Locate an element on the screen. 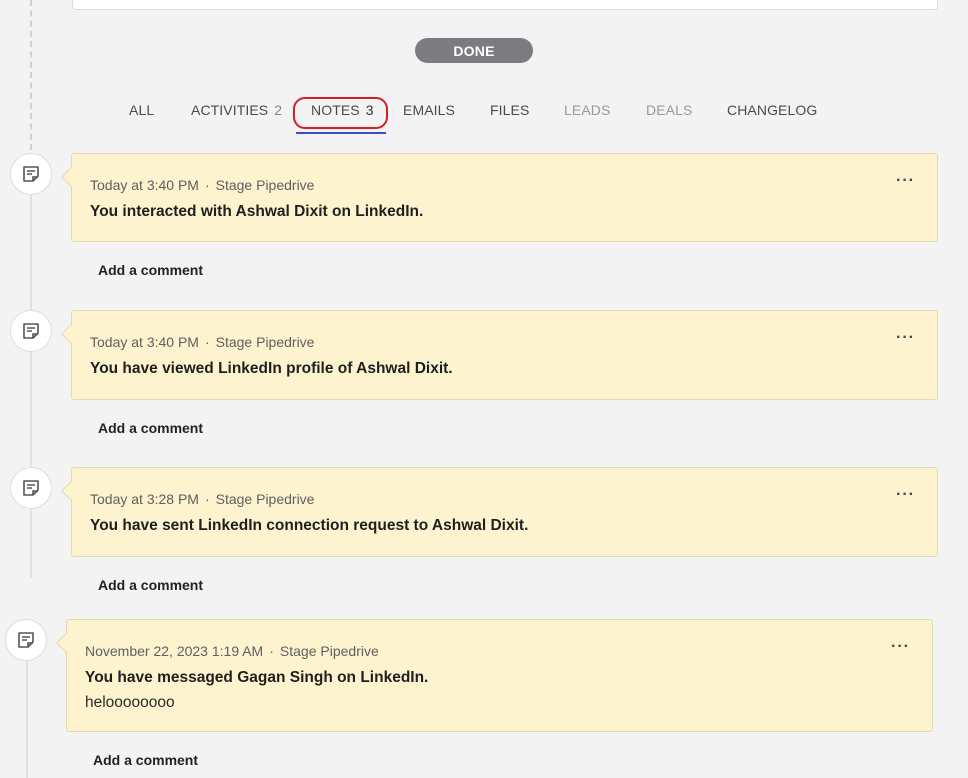  tab-all: ALL is located at coordinates (141, 110).